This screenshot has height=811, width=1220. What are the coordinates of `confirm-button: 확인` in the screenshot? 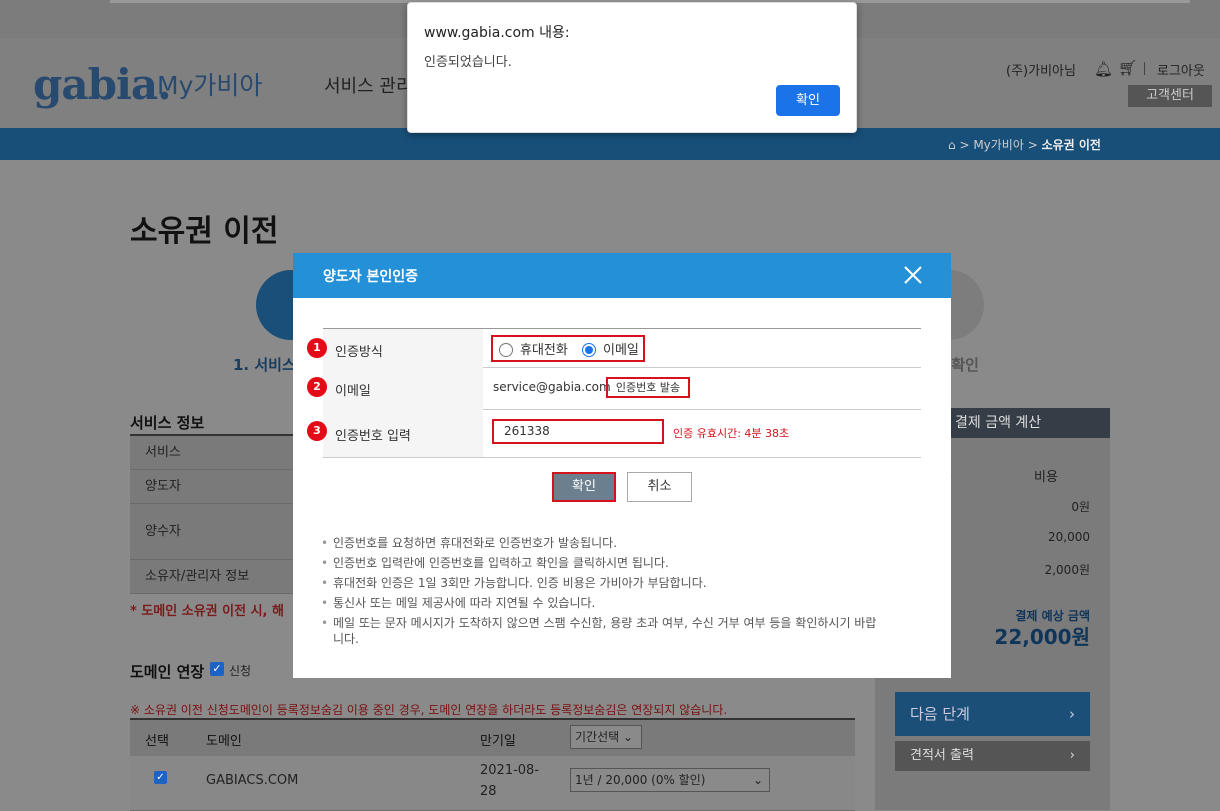 It's located at (584, 487).